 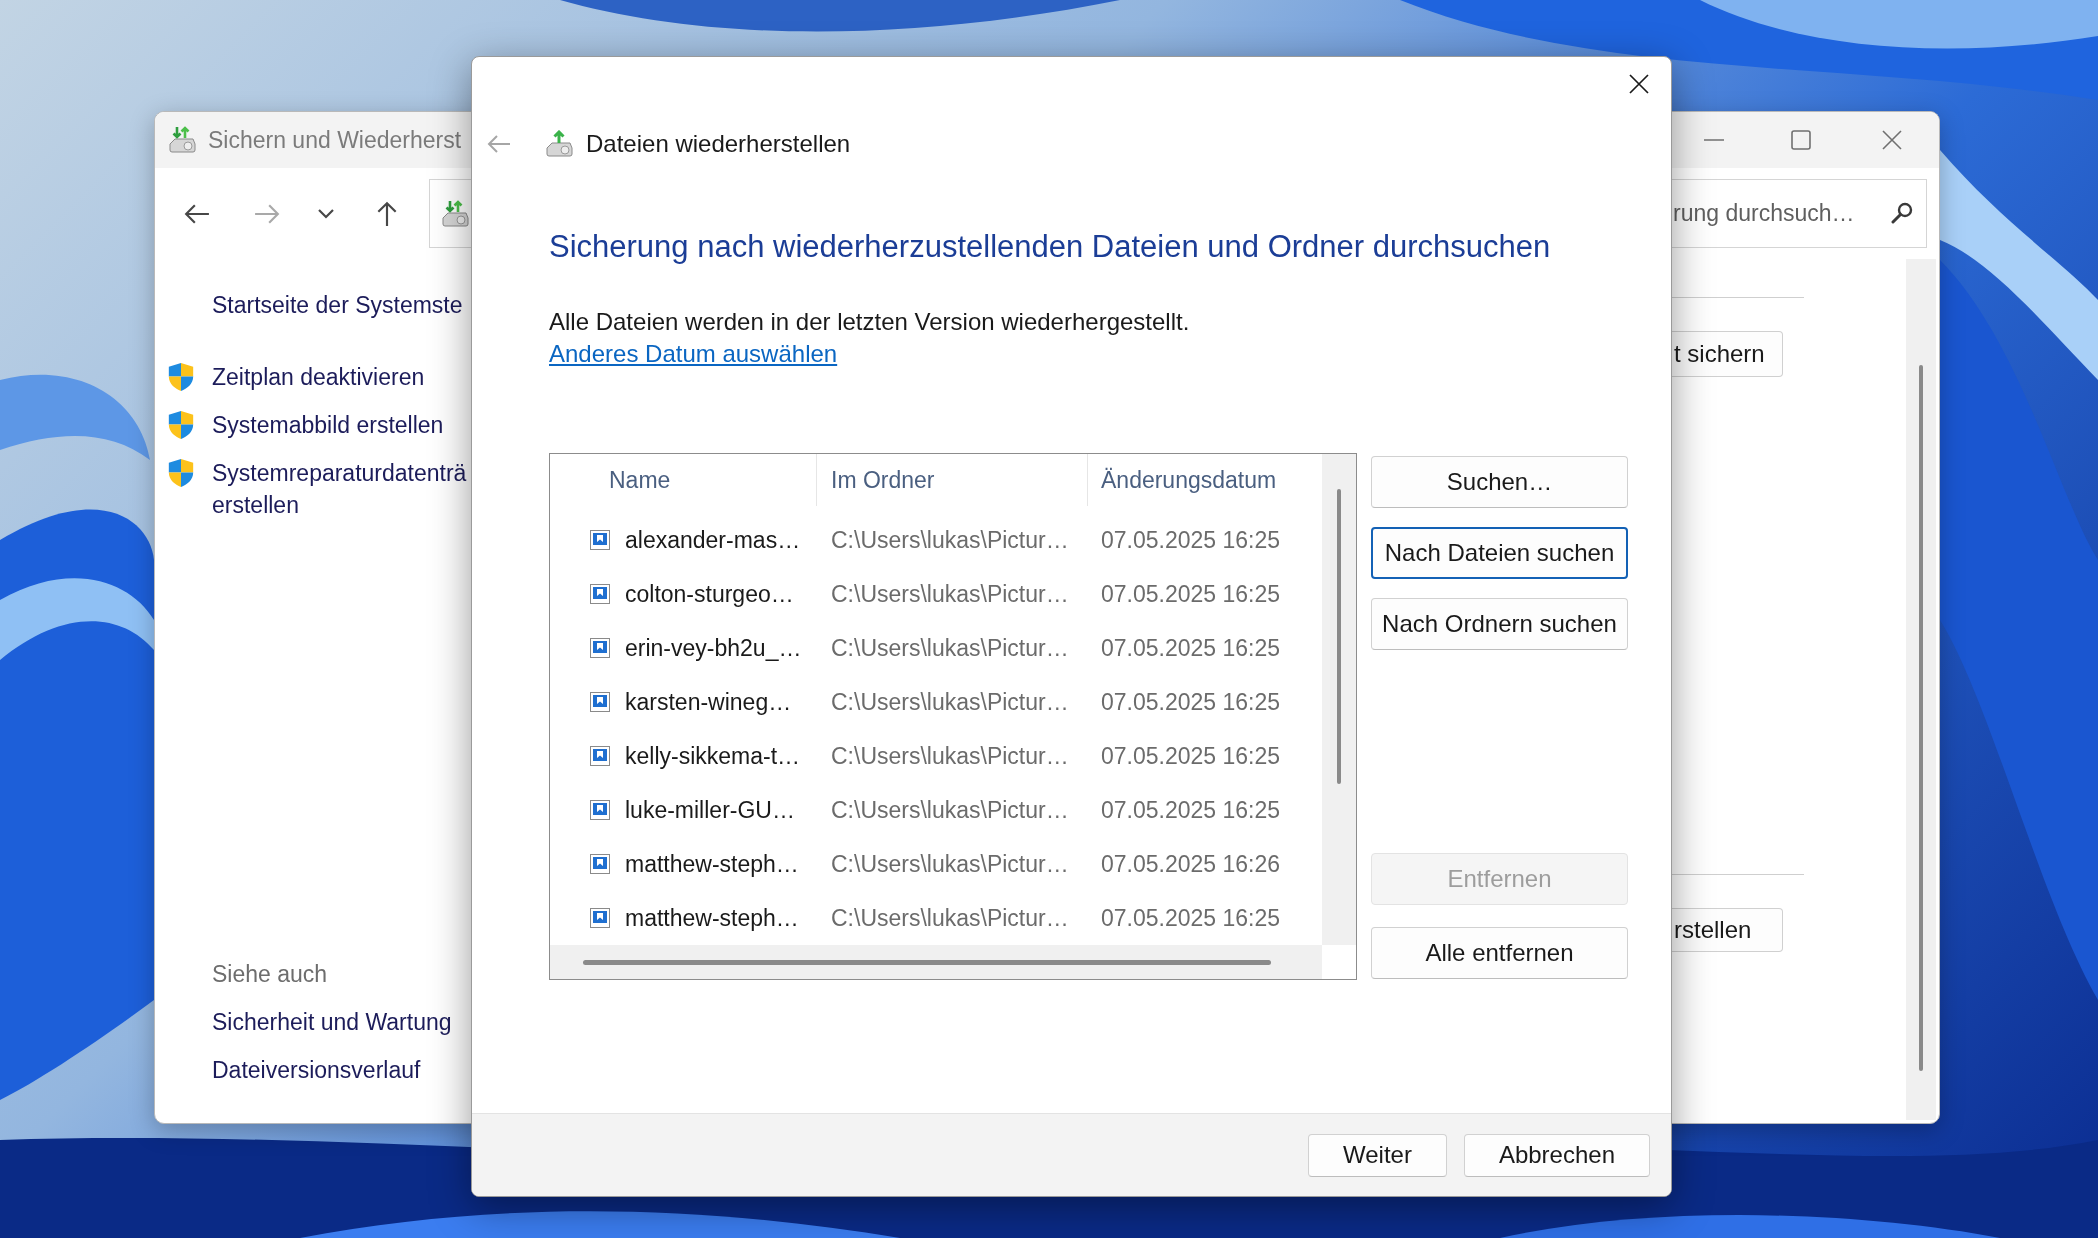 I want to click on column-header: Name, so click(x=683, y=480).